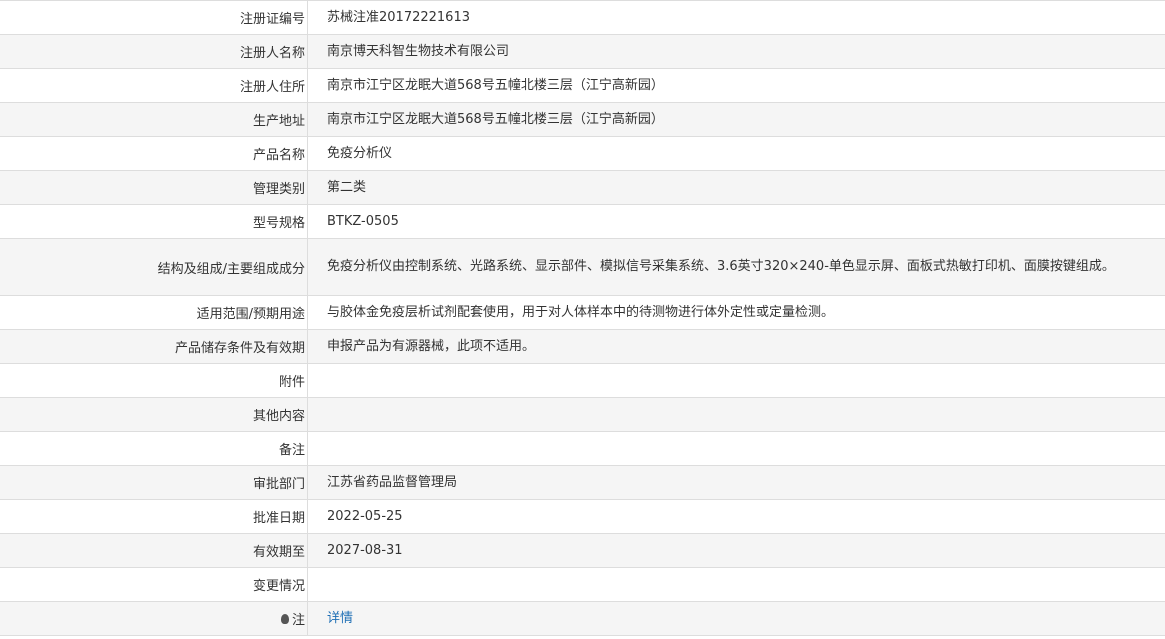 The height and width of the screenshot is (639, 1165). I want to click on value-intended-use: 与胶体金免疫层析试剂配套使用，用于对人体样本中的待测物进行体外定性或定量检测。, so click(581, 312).